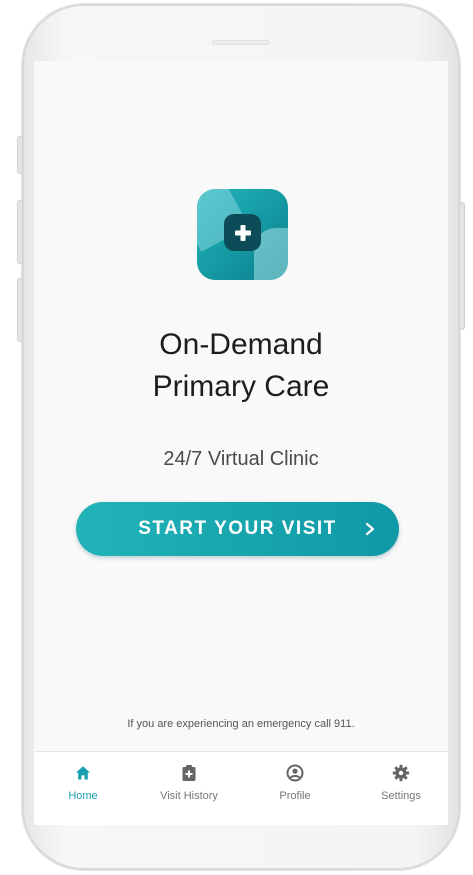 The width and height of the screenshot is (473, 875). I want to click on tab-settings: Settings, so click(401, 791).